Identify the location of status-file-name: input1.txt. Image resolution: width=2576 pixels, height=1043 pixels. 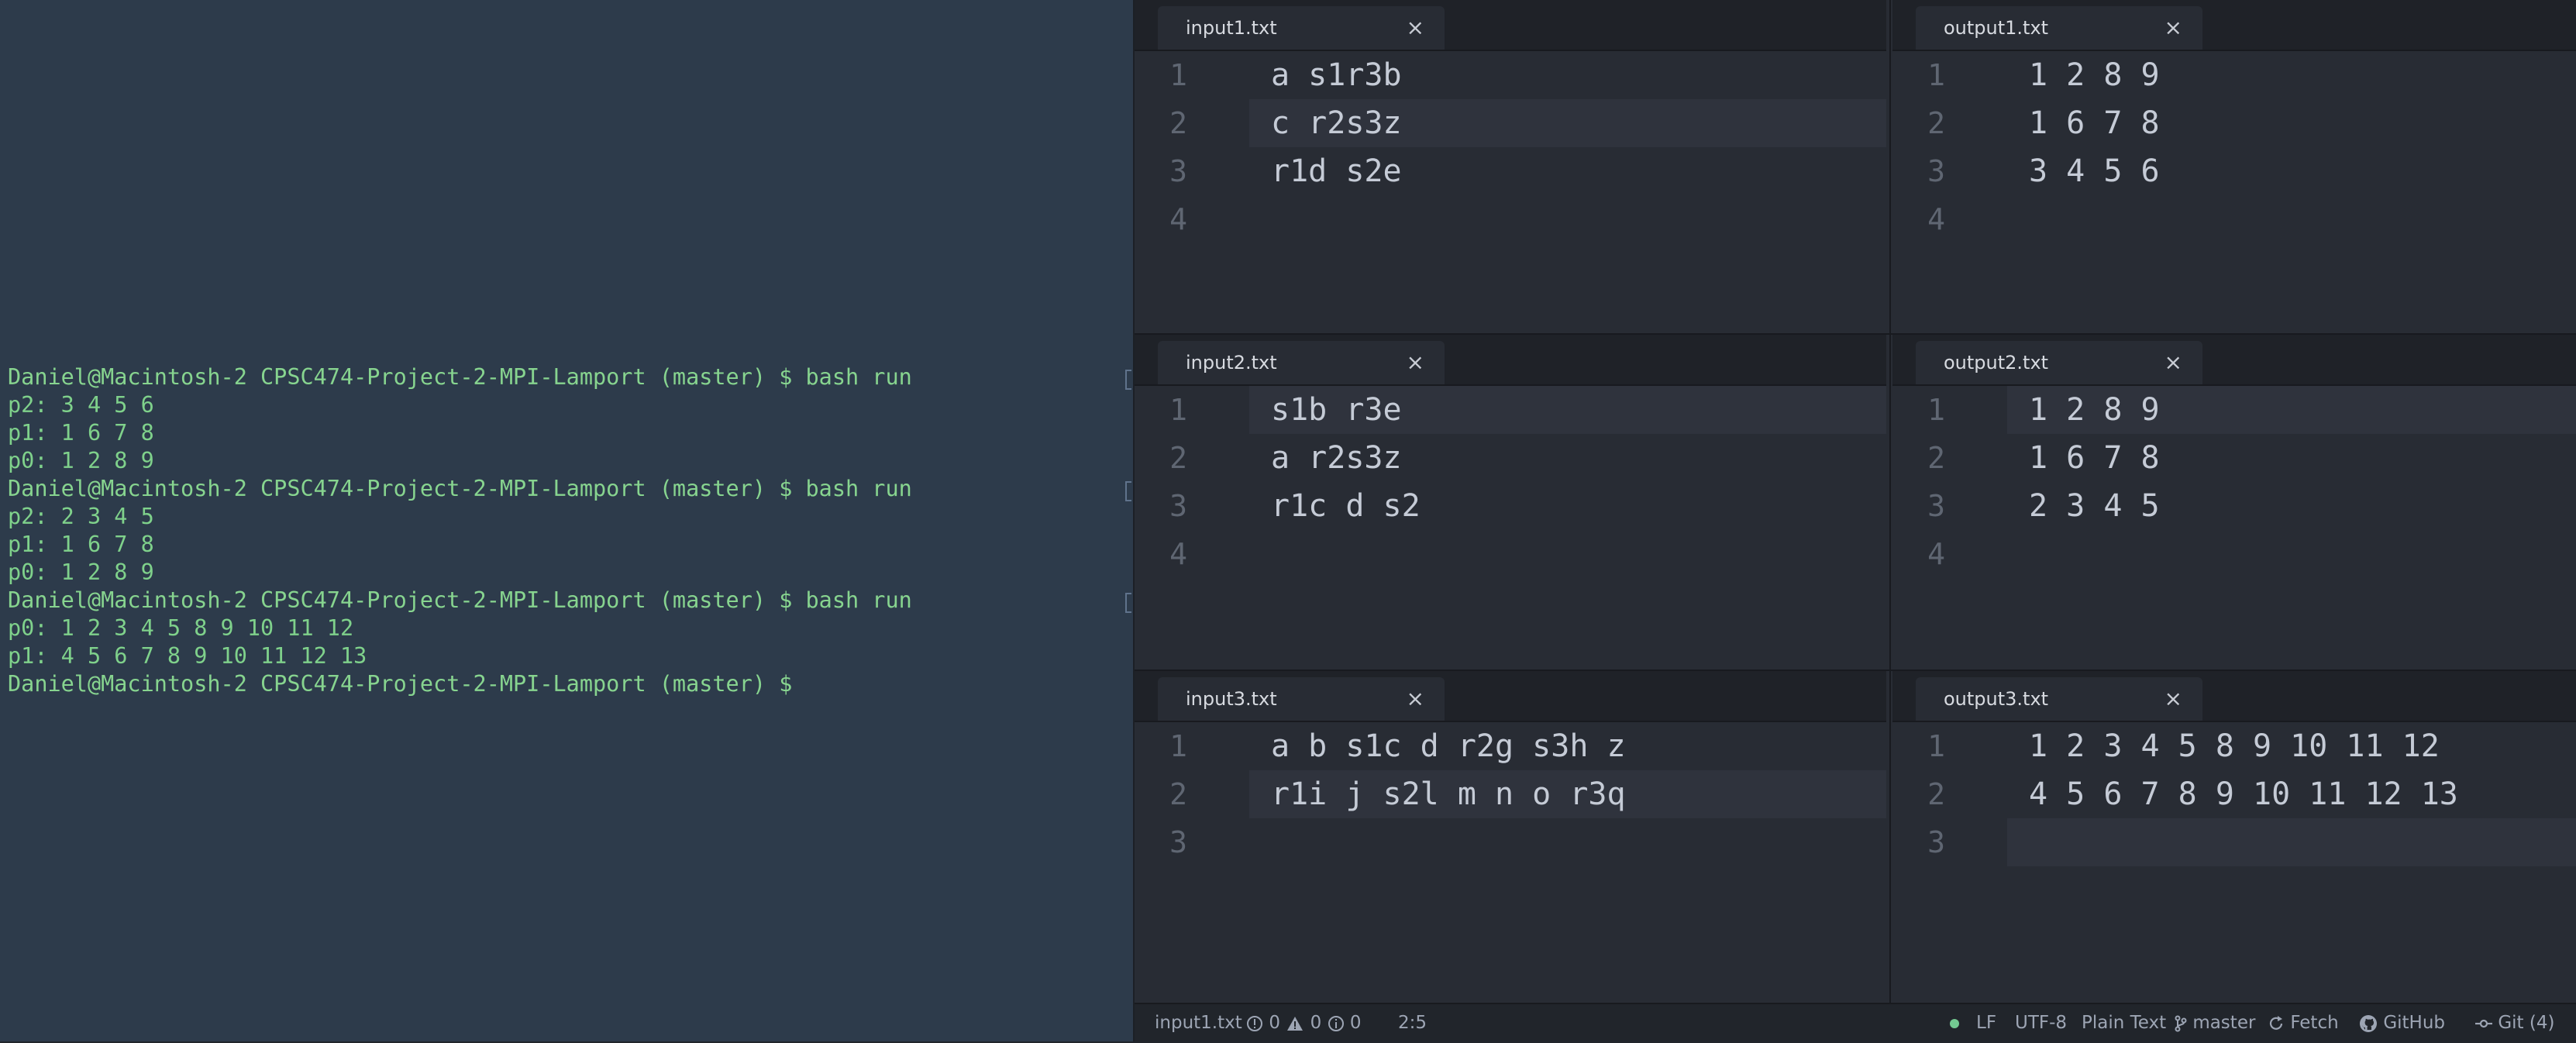
(1198, 1022).